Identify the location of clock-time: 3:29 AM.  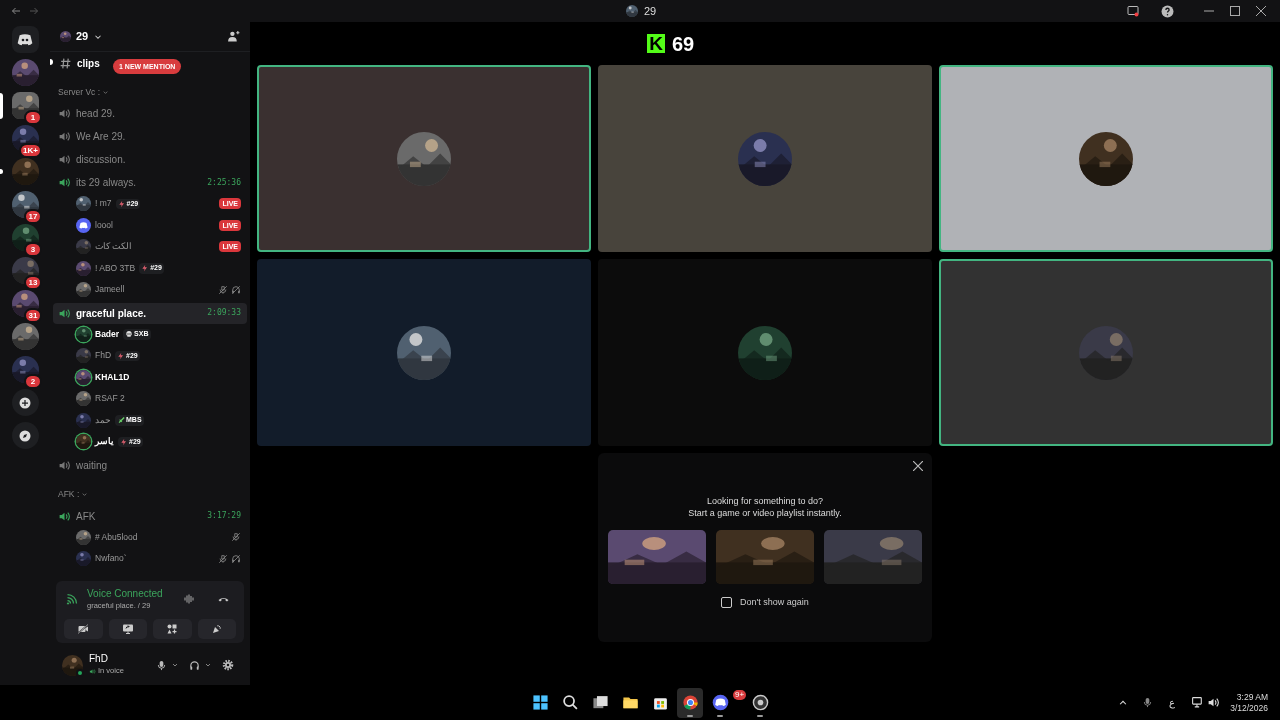
(1252, 697).